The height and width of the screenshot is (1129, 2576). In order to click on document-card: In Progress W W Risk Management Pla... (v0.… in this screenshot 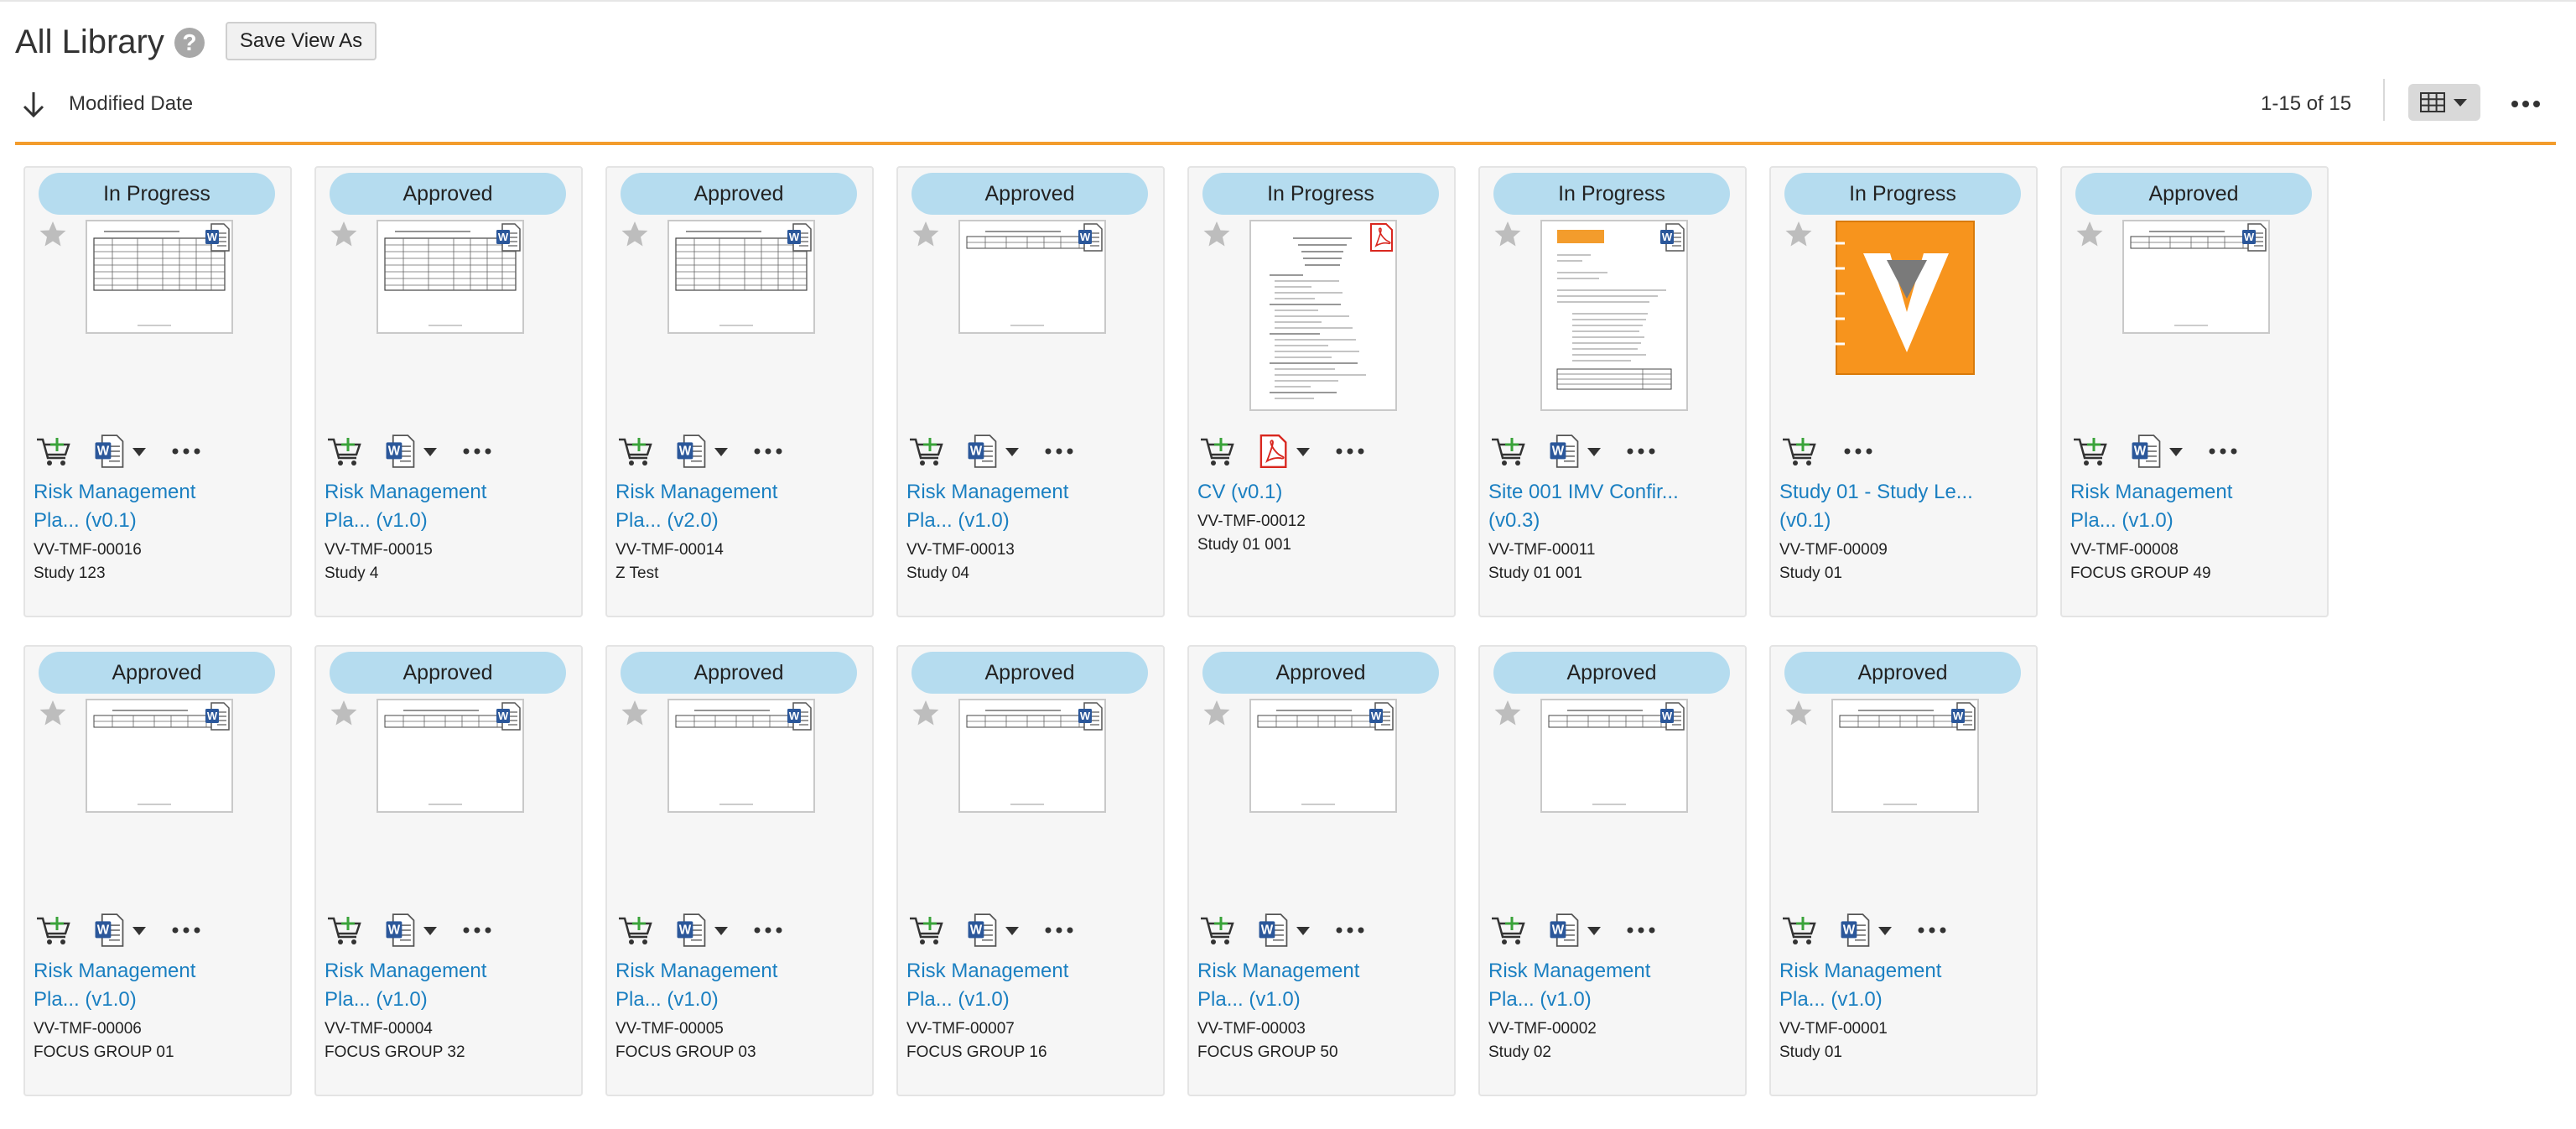, I will do `click(157, 391)`.